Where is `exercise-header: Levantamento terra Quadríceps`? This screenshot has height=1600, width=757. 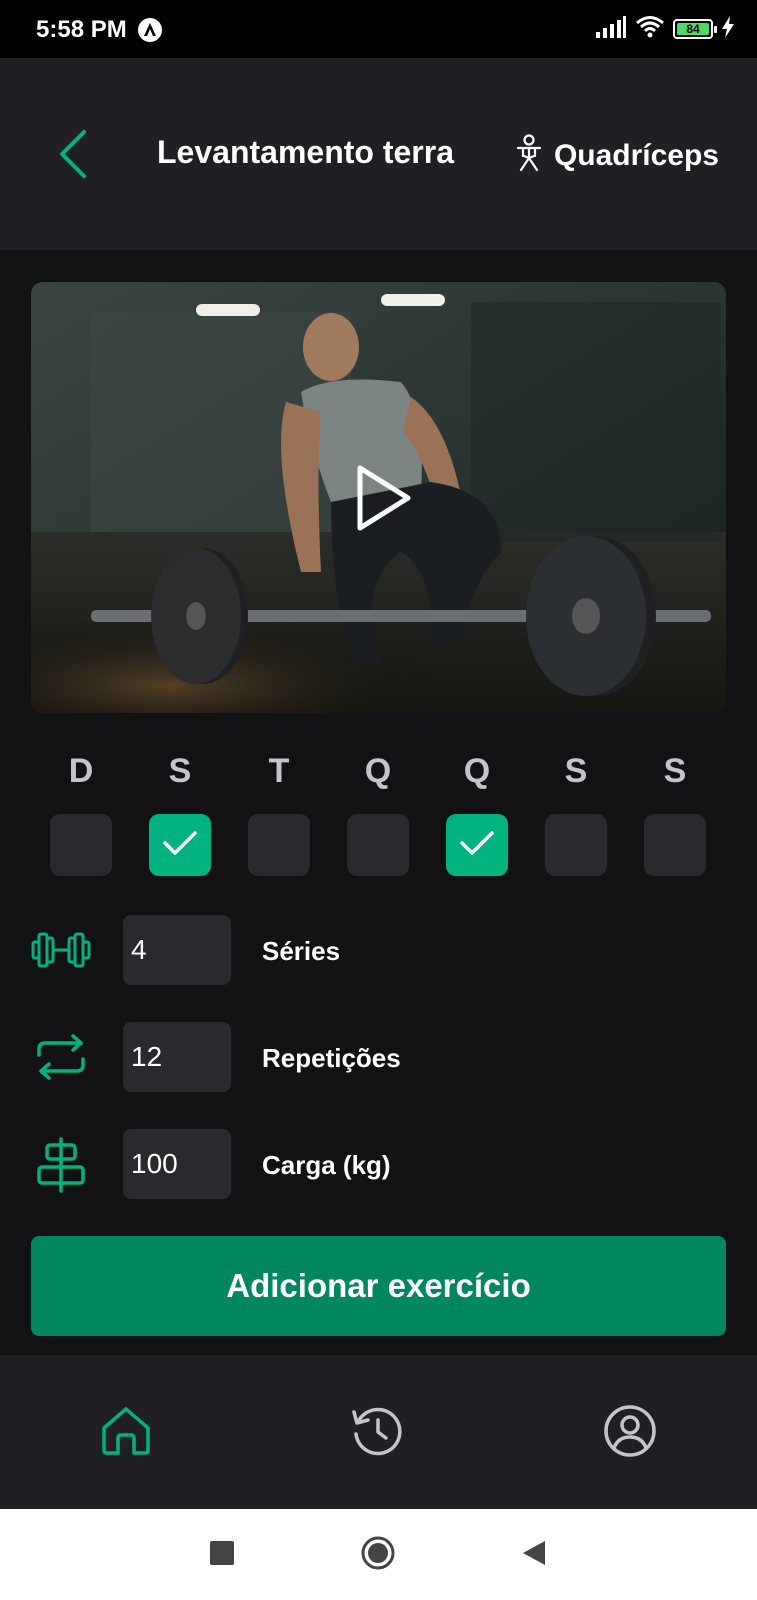
exercise-header: Levantamento terra Quadríceps is located at coordinates (378, 154).